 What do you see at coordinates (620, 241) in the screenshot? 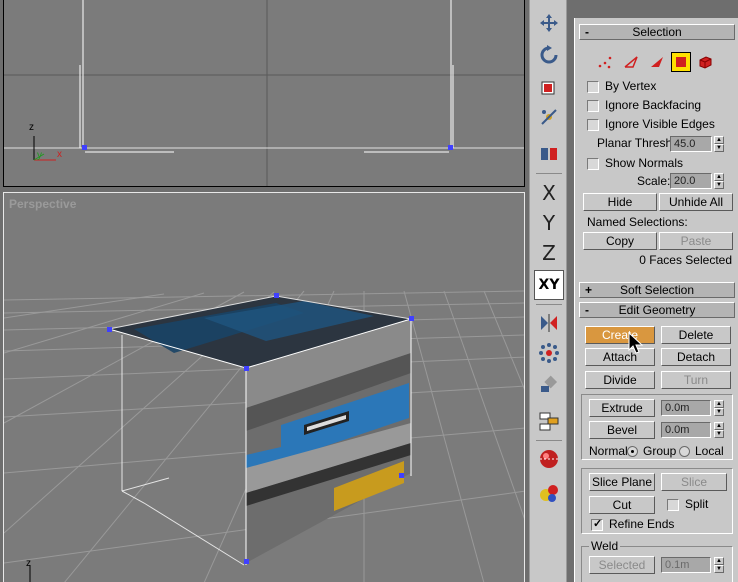
I see `copy-button: Copy` at bounding box center [620, 241].